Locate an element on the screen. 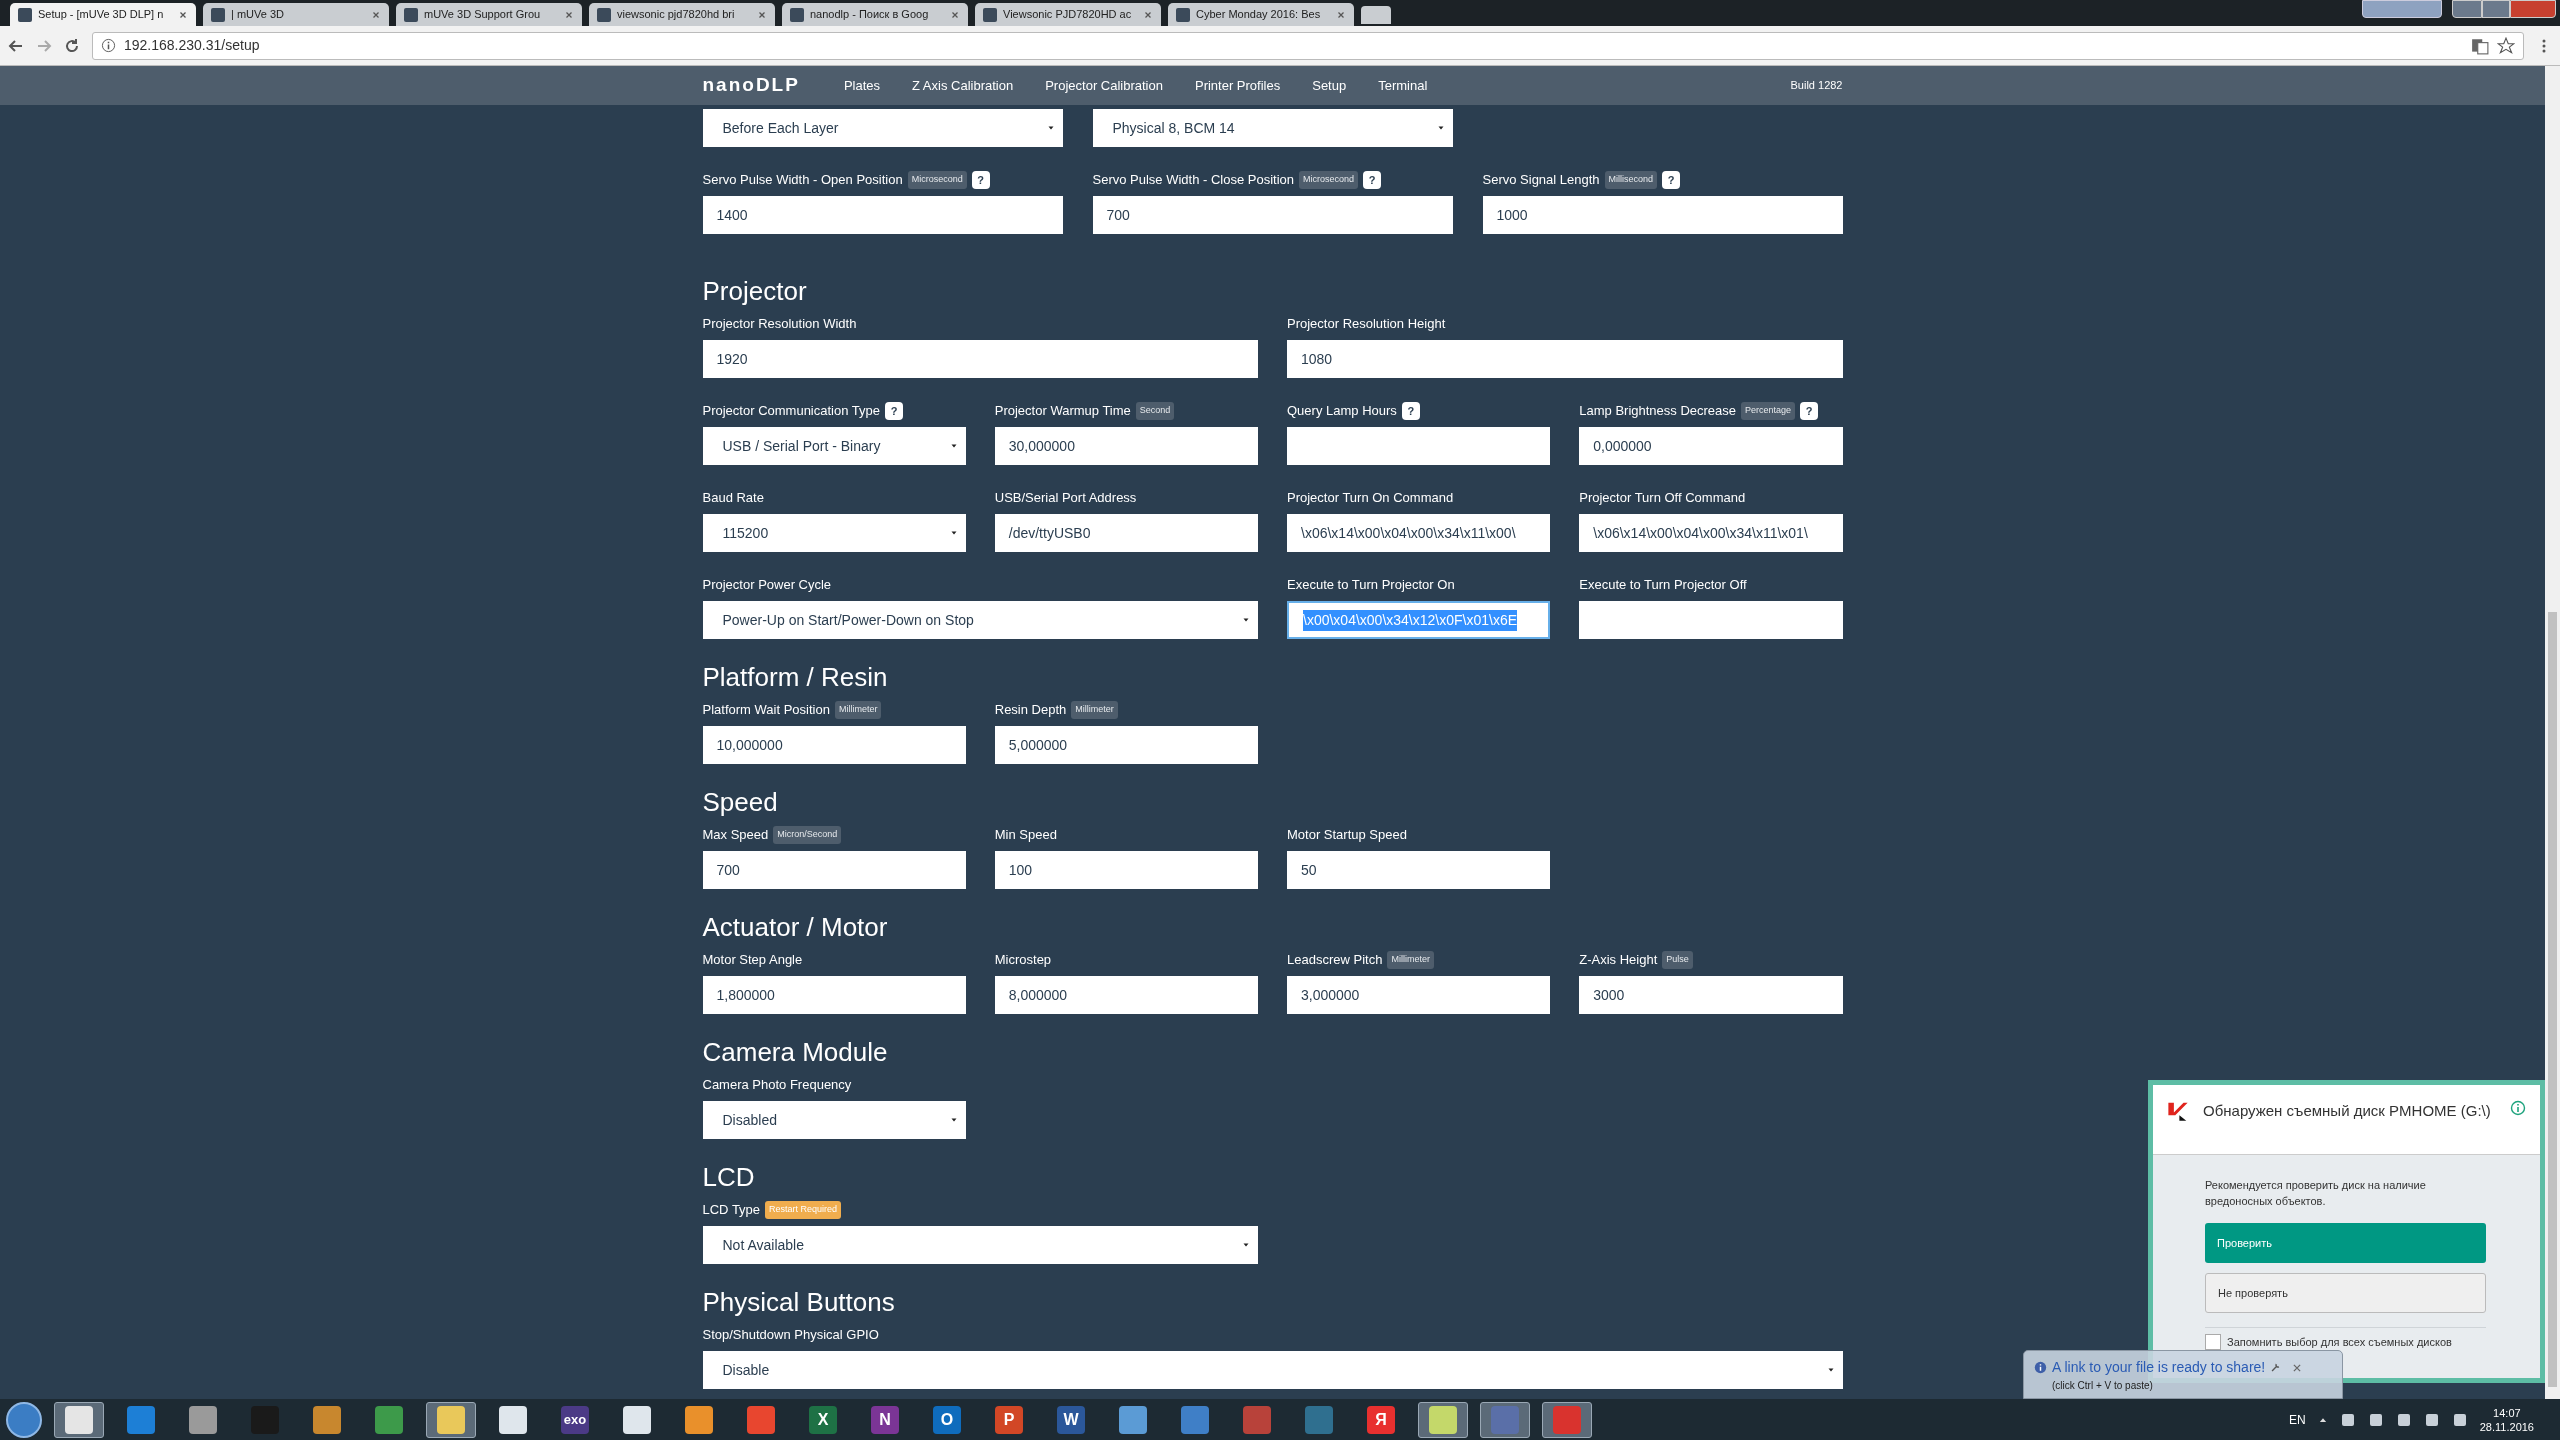 This screenshot has width=2560, height=1440. text-field: 8,000000 is located at coordinates (1126, 995).